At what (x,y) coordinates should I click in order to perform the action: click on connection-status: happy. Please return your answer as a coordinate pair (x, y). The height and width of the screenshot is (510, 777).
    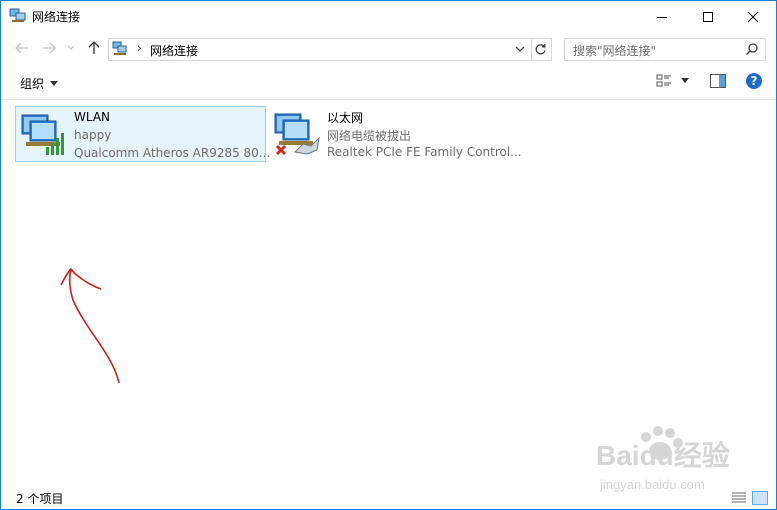
    Looking at the image, I should click on (93, 135).